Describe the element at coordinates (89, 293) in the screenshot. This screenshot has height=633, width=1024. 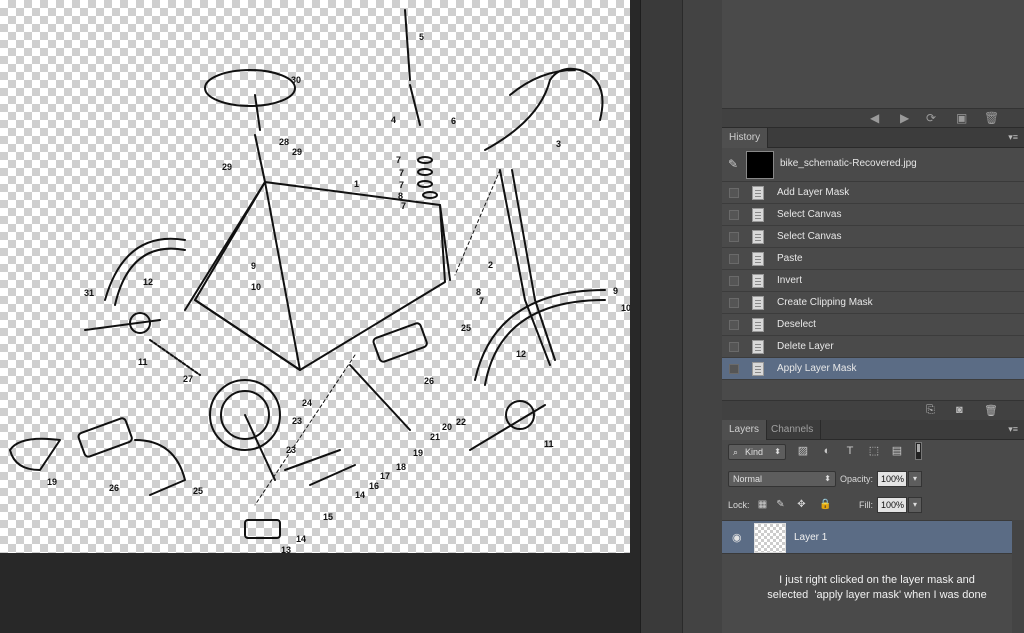
I see `part-number: 31` at that location.